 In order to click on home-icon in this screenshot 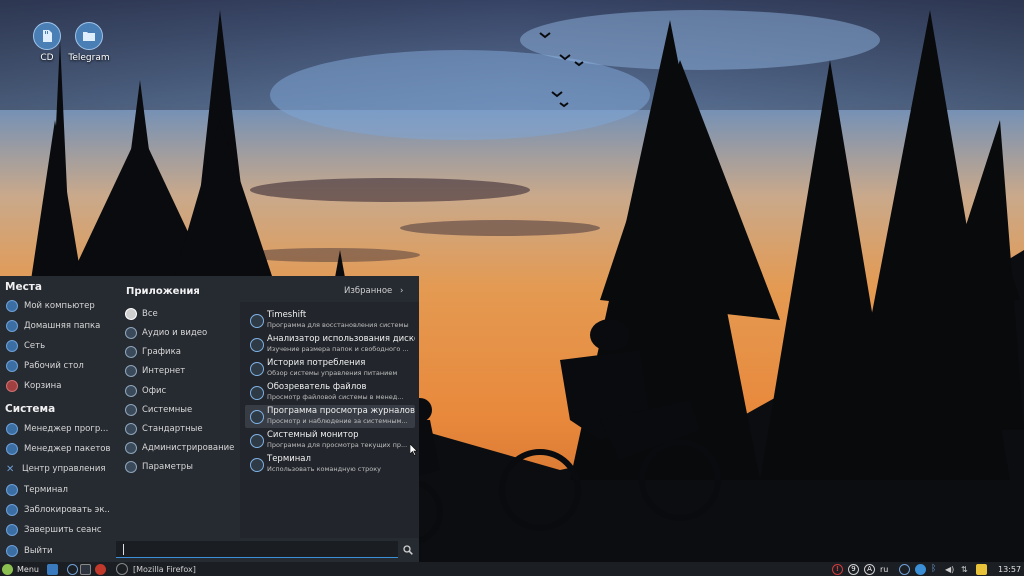, I will do `click(12, 326)`.